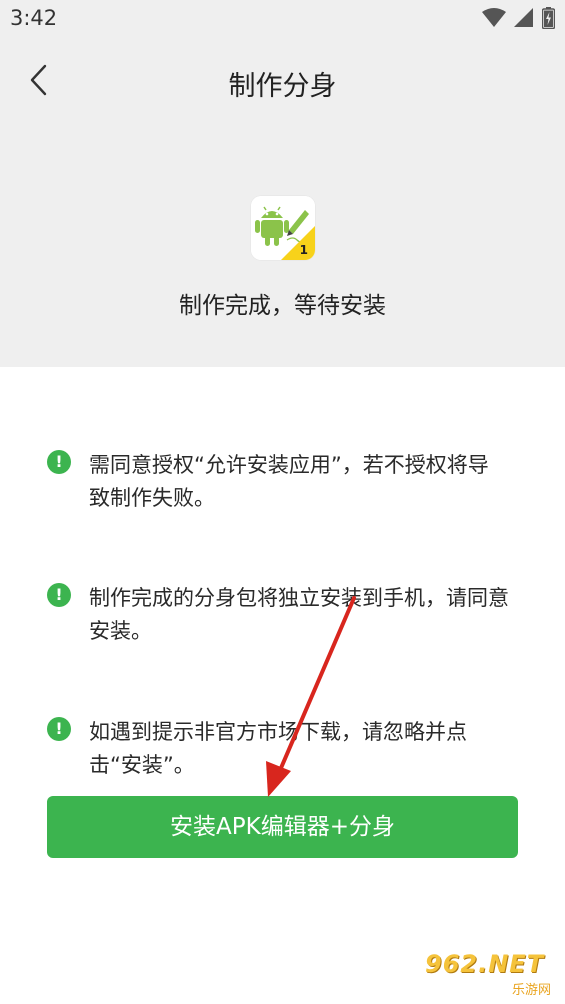 The width and height of the screenshot is (565, 1004). I want to click on status-icons, so click(519, 20).